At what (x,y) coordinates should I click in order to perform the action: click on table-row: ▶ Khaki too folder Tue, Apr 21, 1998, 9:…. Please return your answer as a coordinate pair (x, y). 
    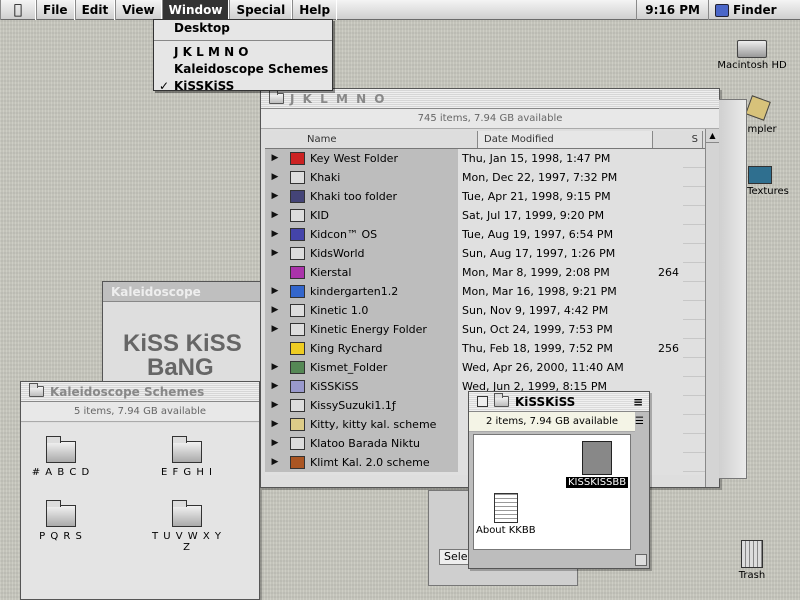
    Looking at the image, I should click on (485, 196).